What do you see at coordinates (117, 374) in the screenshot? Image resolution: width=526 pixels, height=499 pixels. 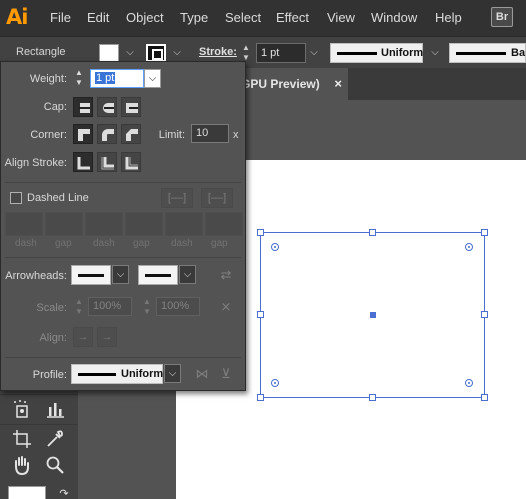 I see `profile-select: Uniform` at bounding box center [117, 374].